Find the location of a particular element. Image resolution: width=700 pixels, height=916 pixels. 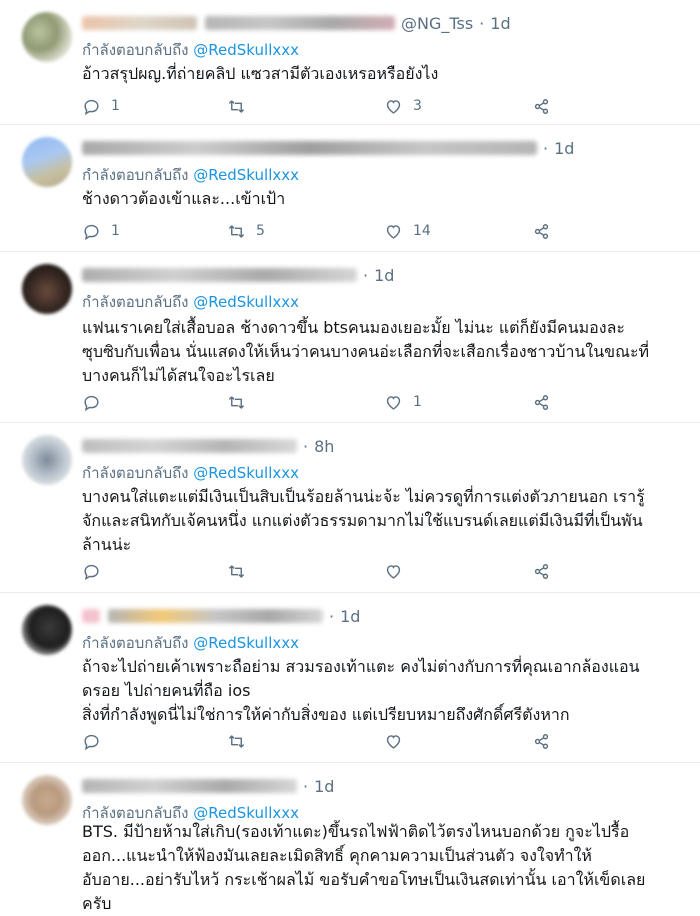

action-bar: 1 3 is located at coordinates (322, 106).